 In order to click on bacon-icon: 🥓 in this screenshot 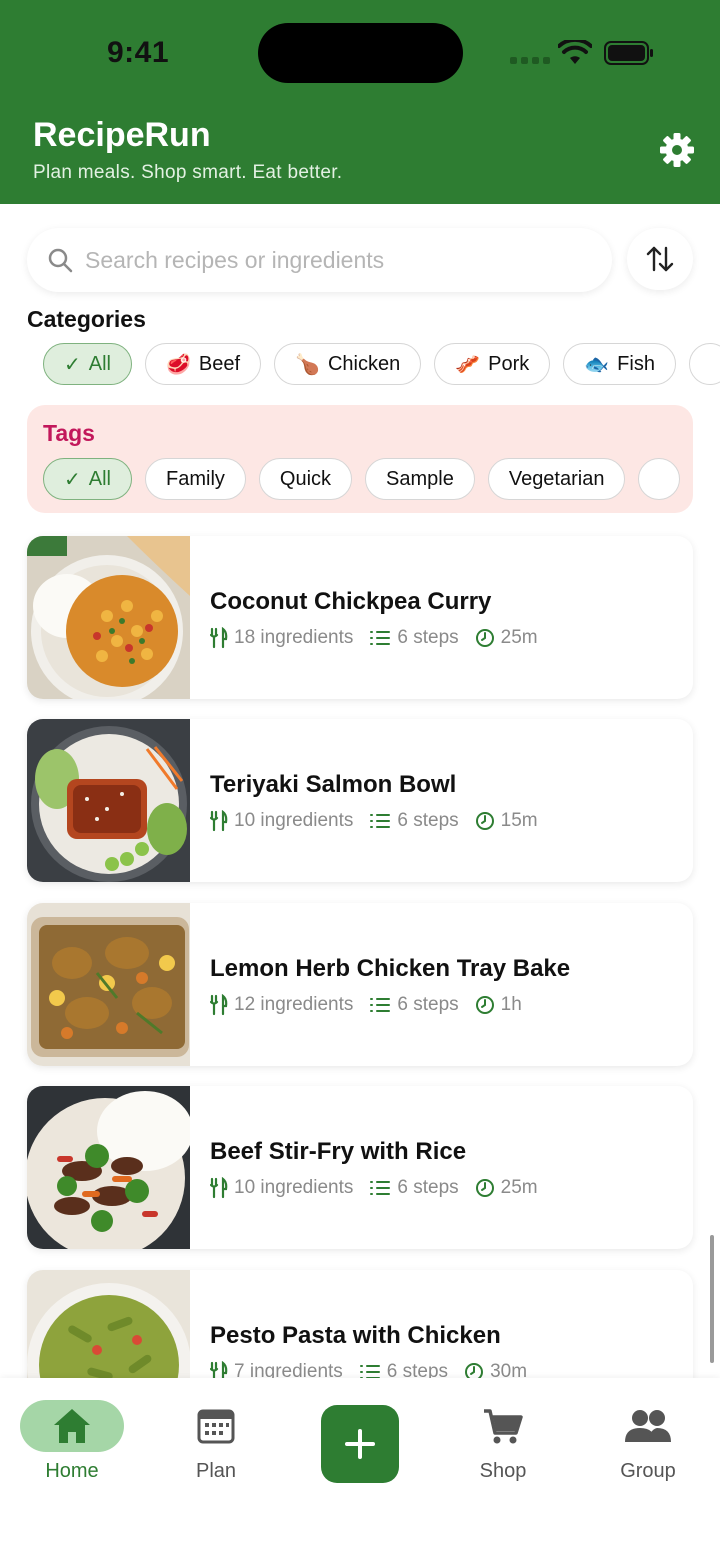, I will do `click(468, 364)`.